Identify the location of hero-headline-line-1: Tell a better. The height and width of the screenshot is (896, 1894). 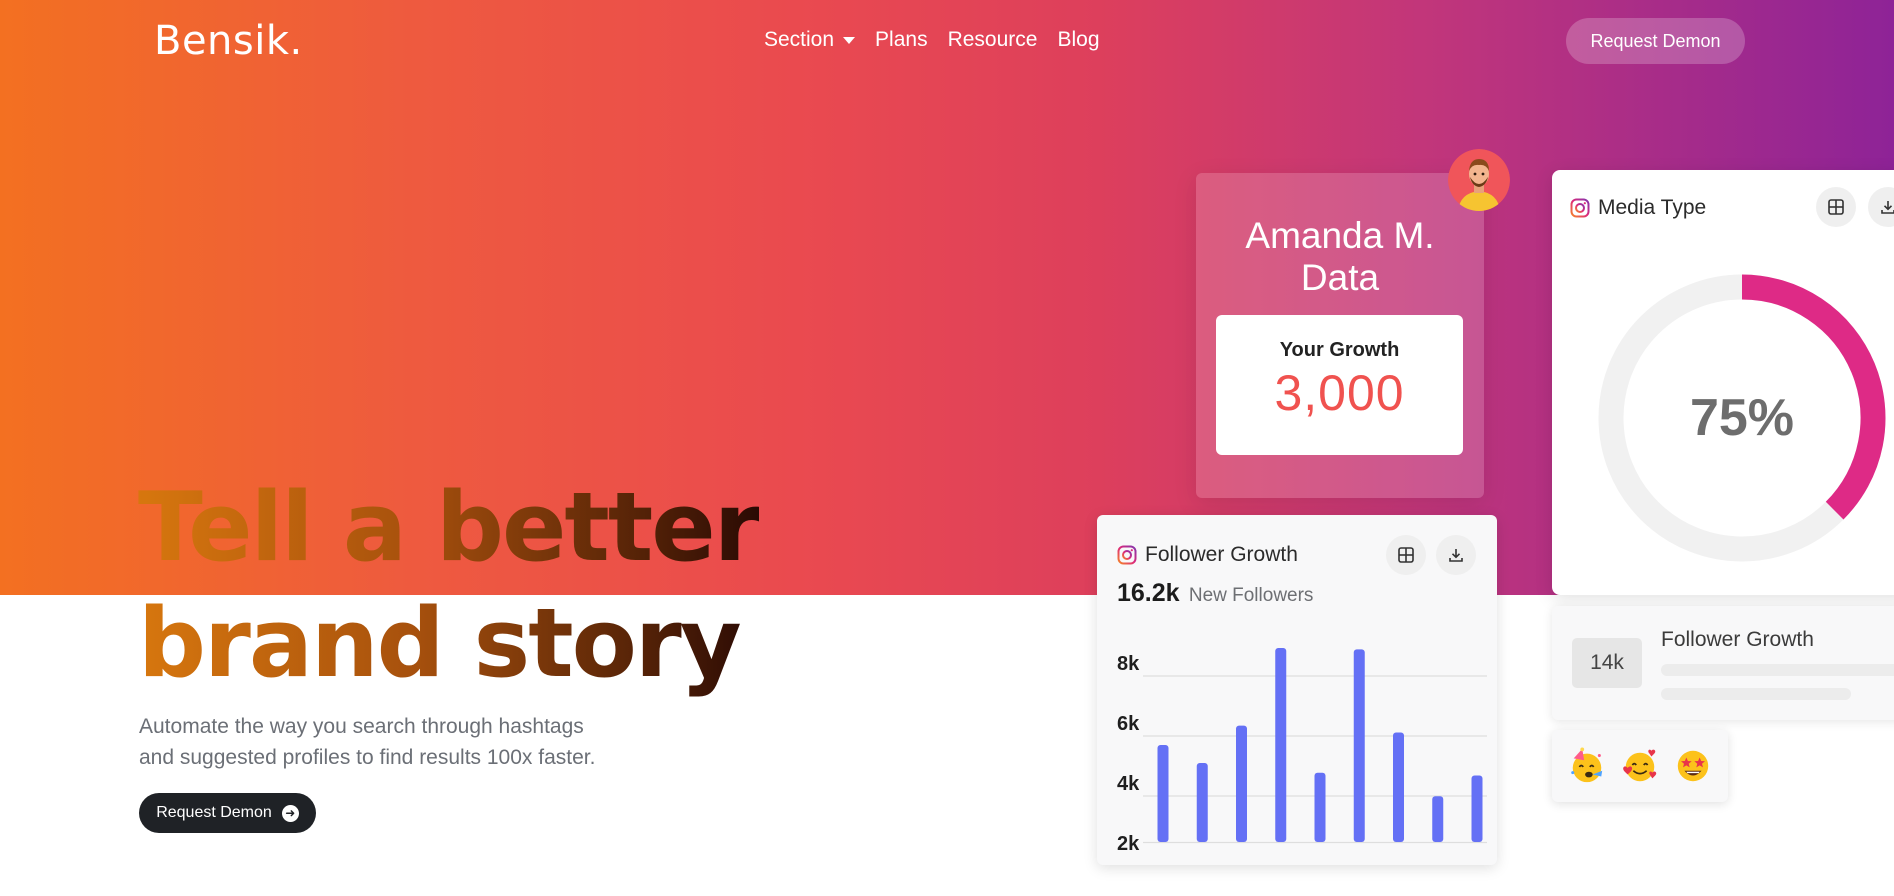
(448, 528).